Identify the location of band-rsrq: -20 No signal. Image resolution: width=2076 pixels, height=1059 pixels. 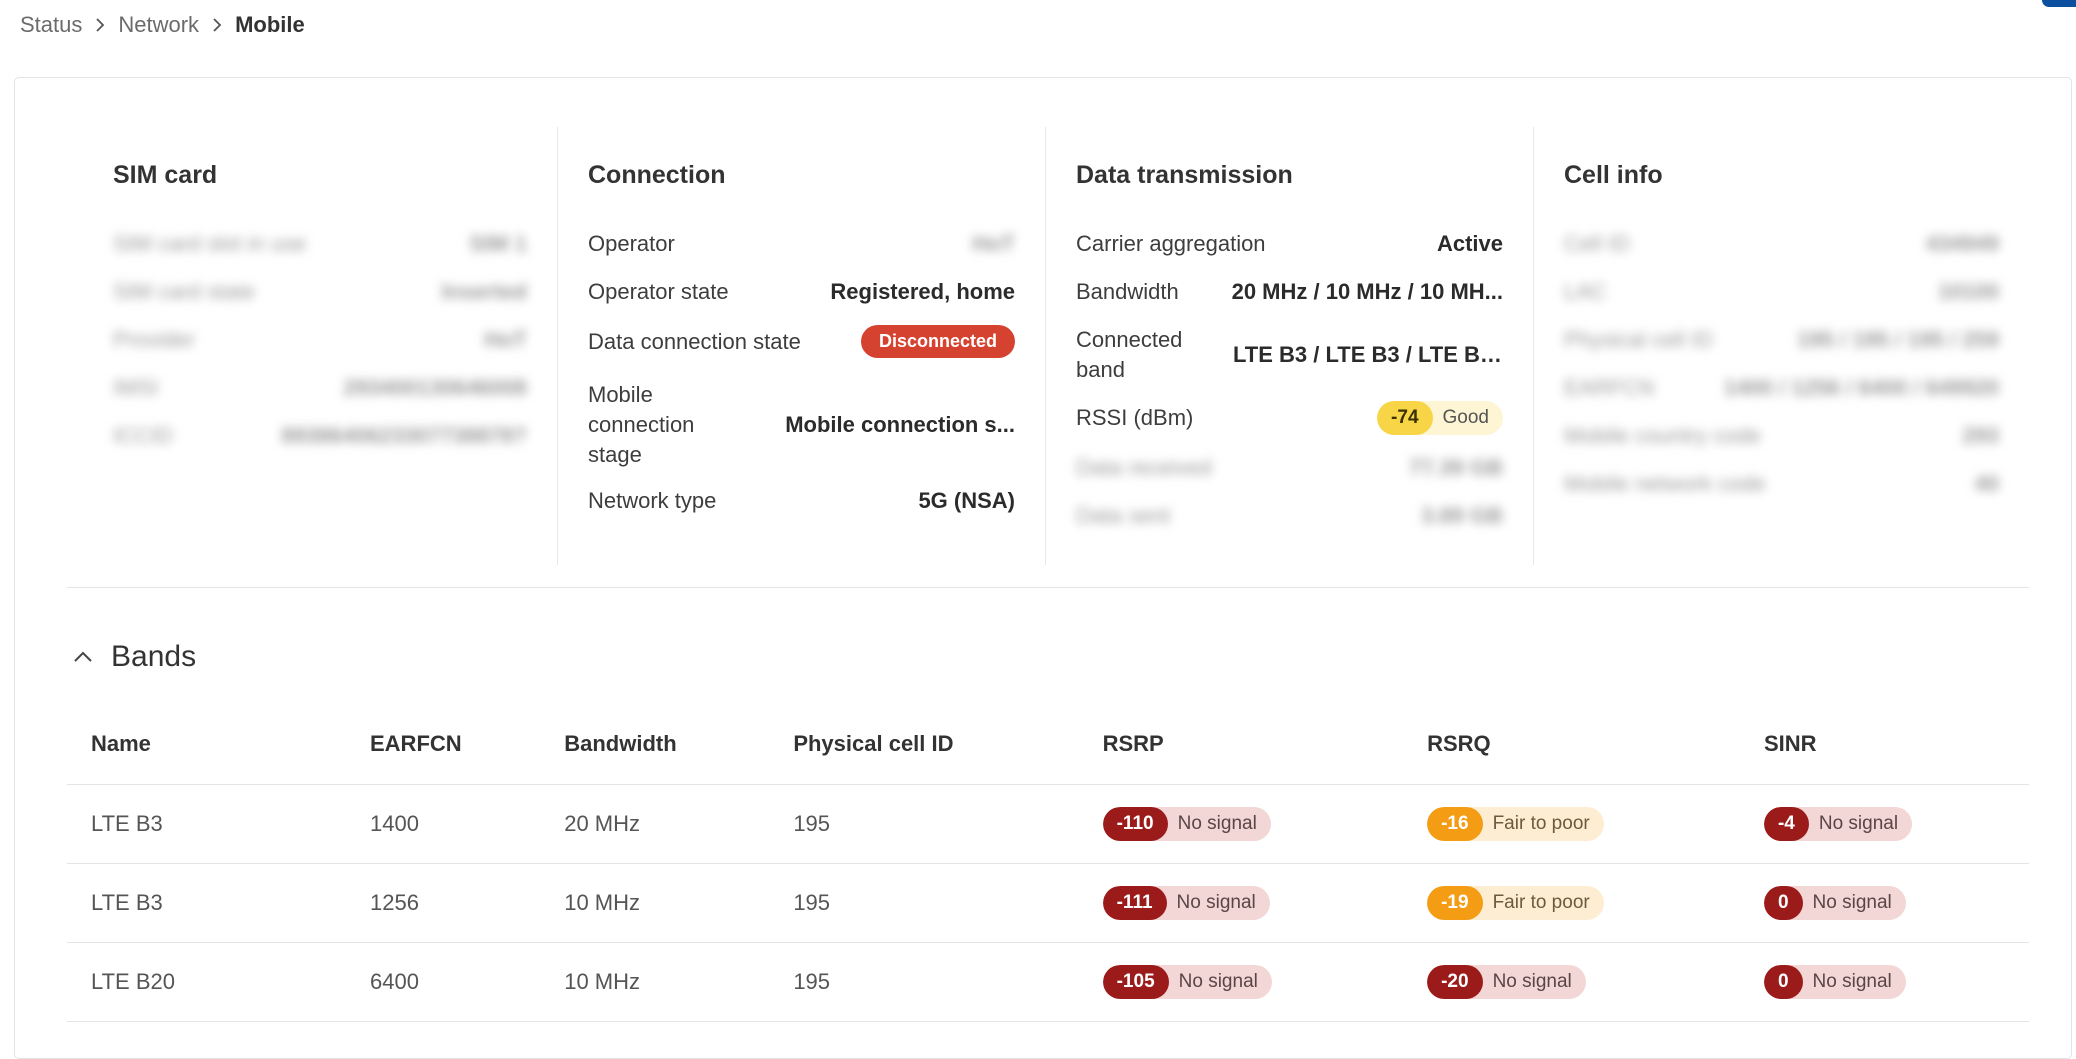
(1571, 982).